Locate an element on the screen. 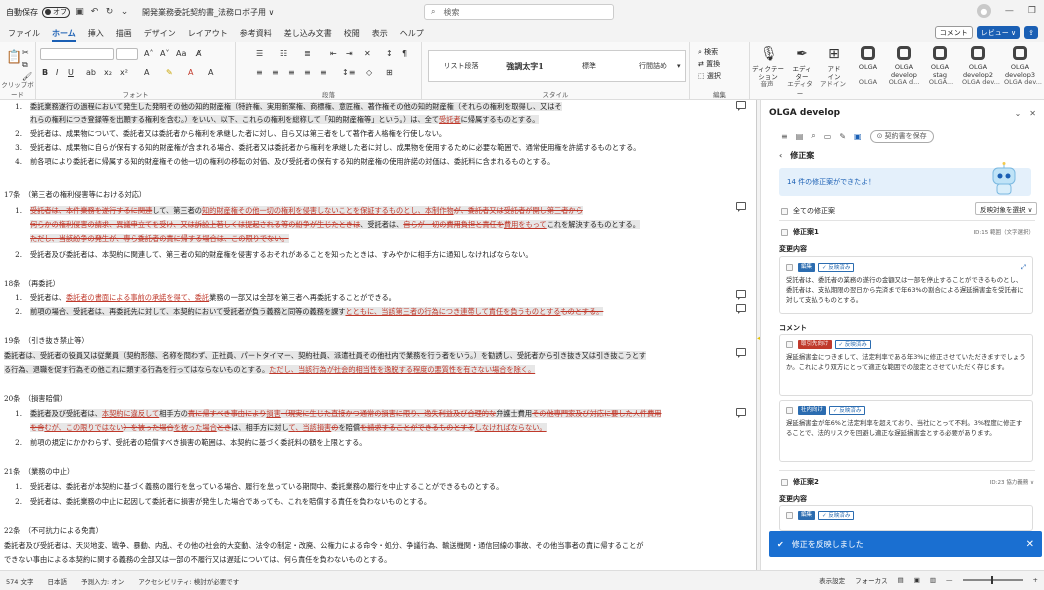 The image size is (1044, 590). style-normal: 標準 is located at coordinates (589, 66).